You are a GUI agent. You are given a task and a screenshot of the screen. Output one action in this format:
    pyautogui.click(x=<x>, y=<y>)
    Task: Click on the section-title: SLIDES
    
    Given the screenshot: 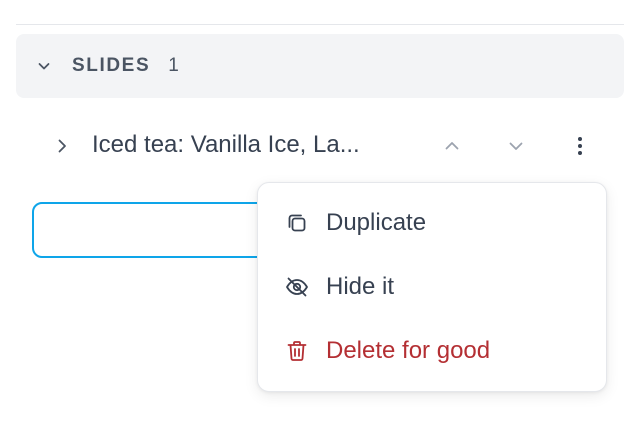 What is the action you would take?
    pyautogui.click(x=111, y=65)
    